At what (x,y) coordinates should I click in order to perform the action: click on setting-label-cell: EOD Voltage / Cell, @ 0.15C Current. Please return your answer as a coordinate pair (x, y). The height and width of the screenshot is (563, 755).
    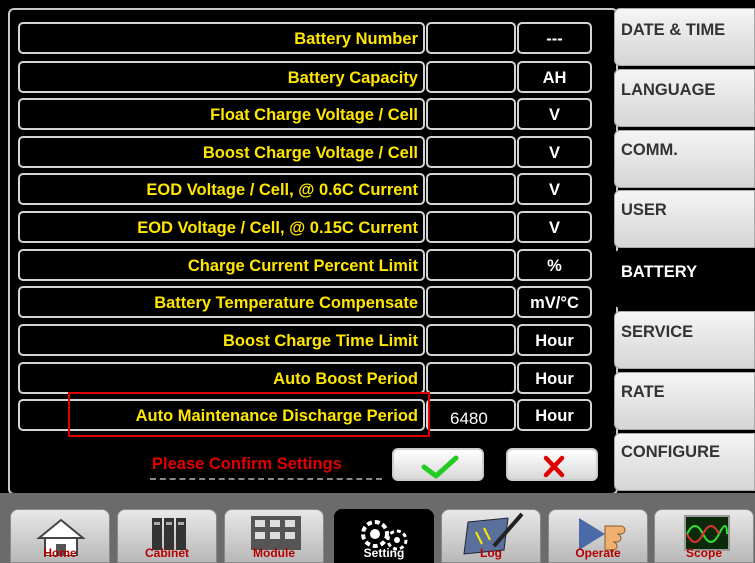
    Looking at the image, I should click on (221, 227).